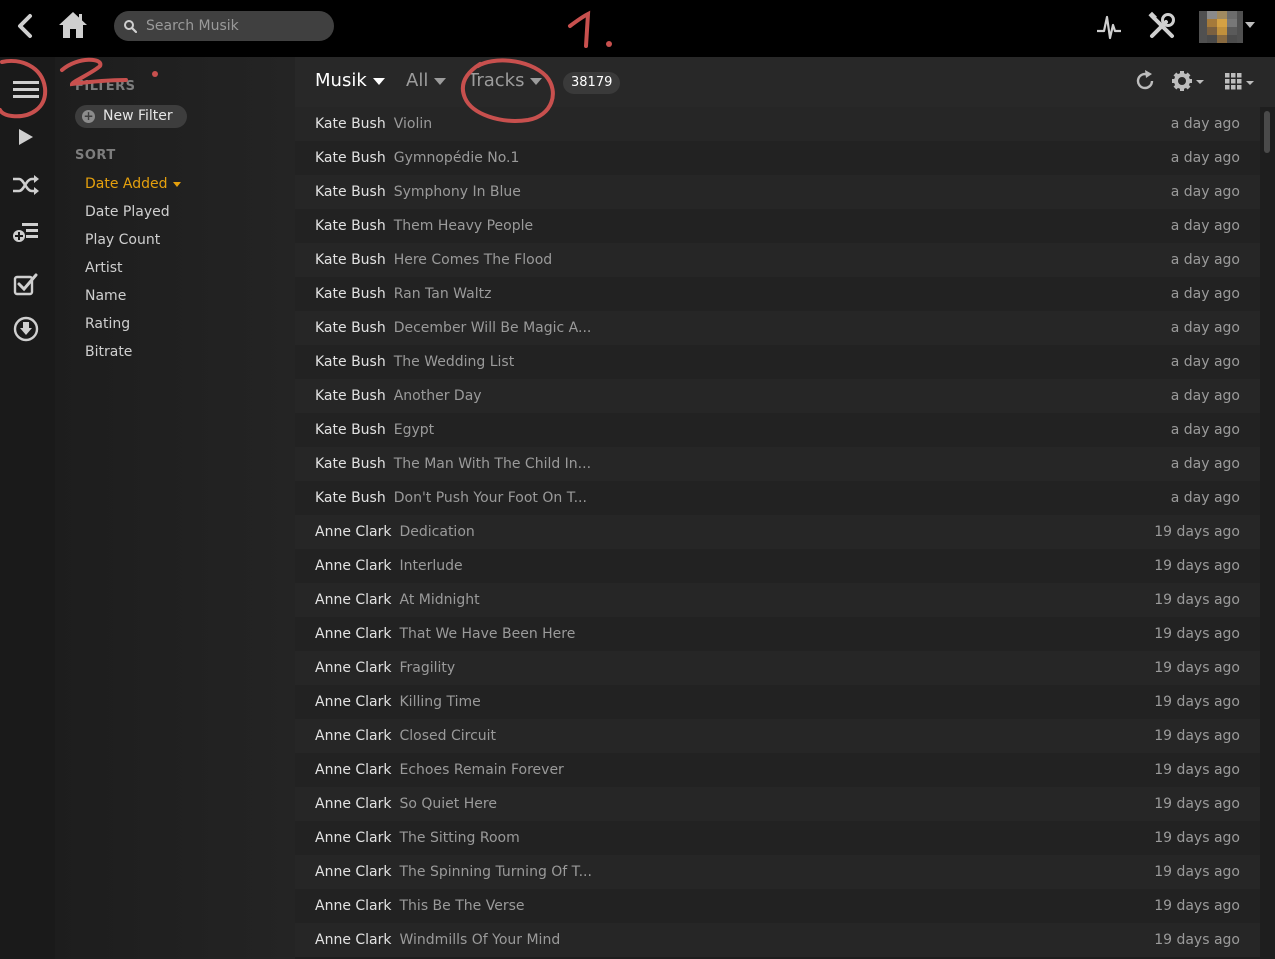  Describe the element at coordinates (126, 184) in the screenshot. I see `sort-date-added-label: Date Added` at that location.